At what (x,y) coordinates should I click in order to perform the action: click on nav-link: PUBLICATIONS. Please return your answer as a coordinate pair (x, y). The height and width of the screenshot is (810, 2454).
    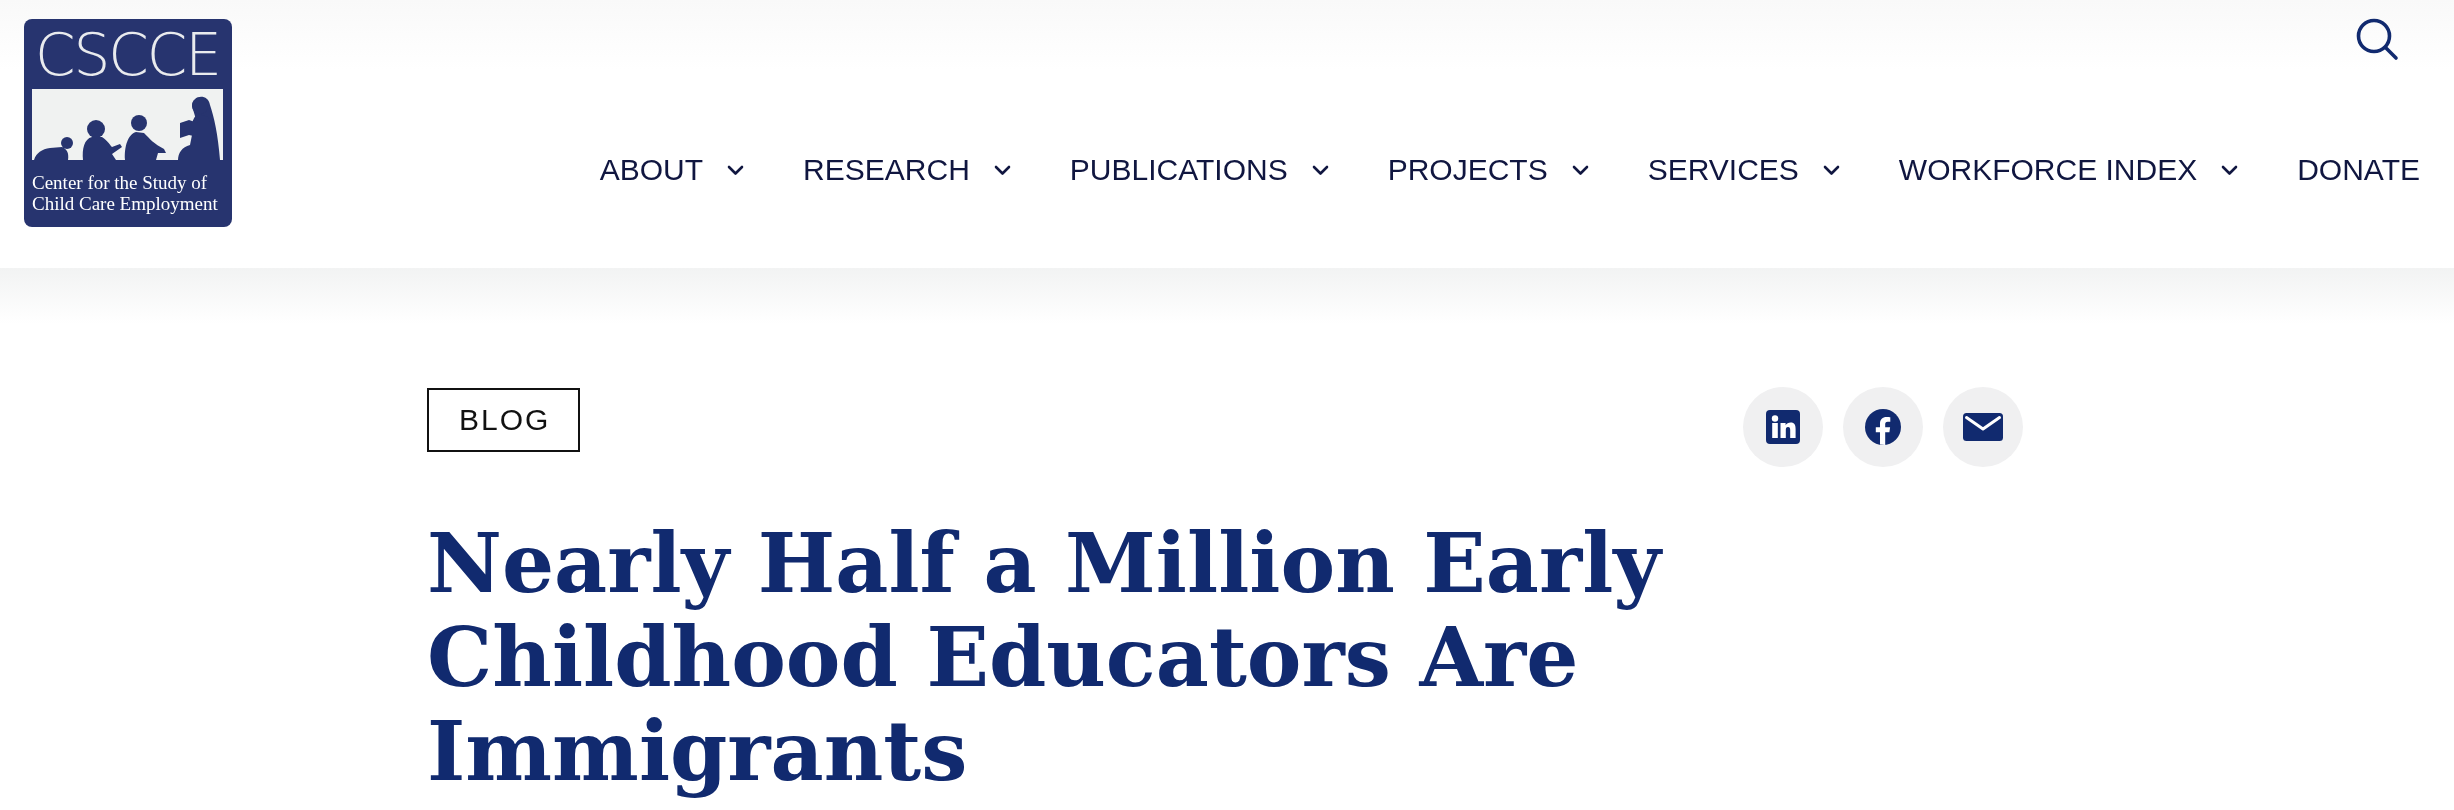
    Looking at the image, I should click on (1199, 170).